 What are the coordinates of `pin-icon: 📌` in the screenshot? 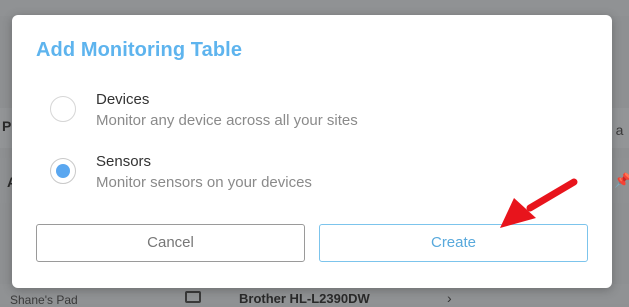 It's located at (621, 180).